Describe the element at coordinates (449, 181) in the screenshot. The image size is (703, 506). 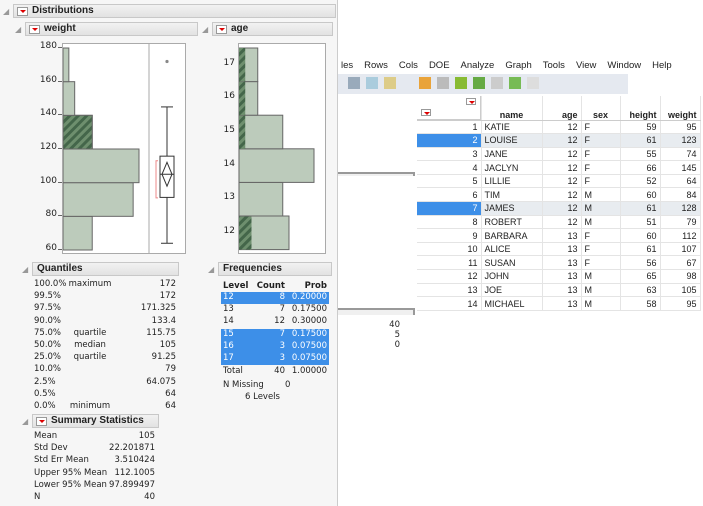
I see `row-number: 5` at that location.